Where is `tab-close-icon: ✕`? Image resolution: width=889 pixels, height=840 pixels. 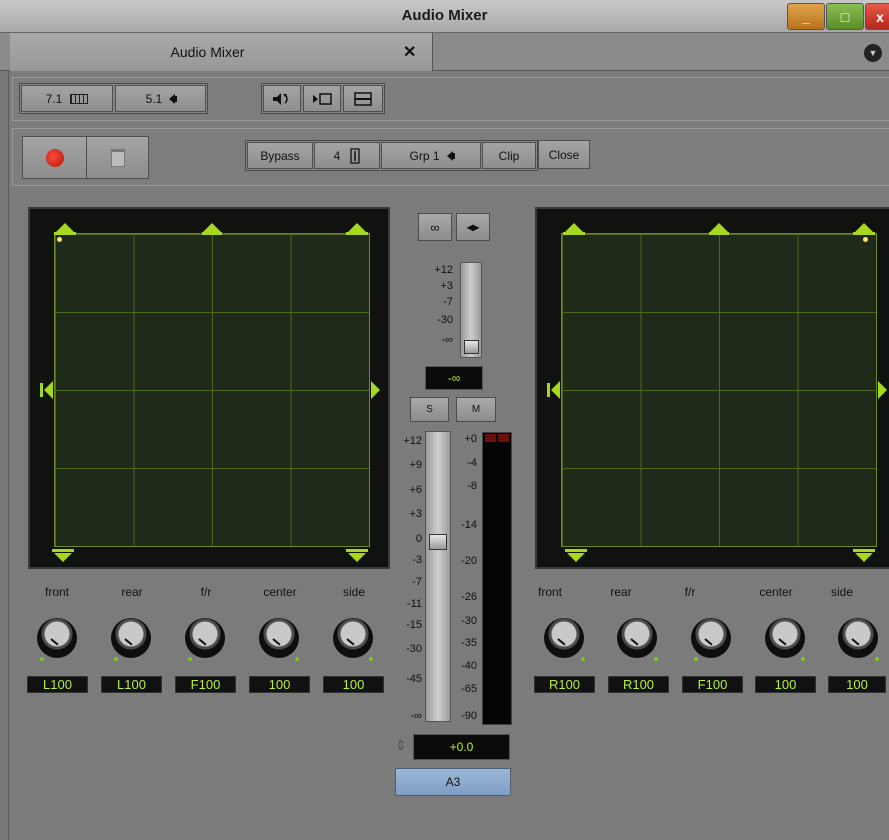
tab-close-icon: ✕ is located at coordinates (409, 52).